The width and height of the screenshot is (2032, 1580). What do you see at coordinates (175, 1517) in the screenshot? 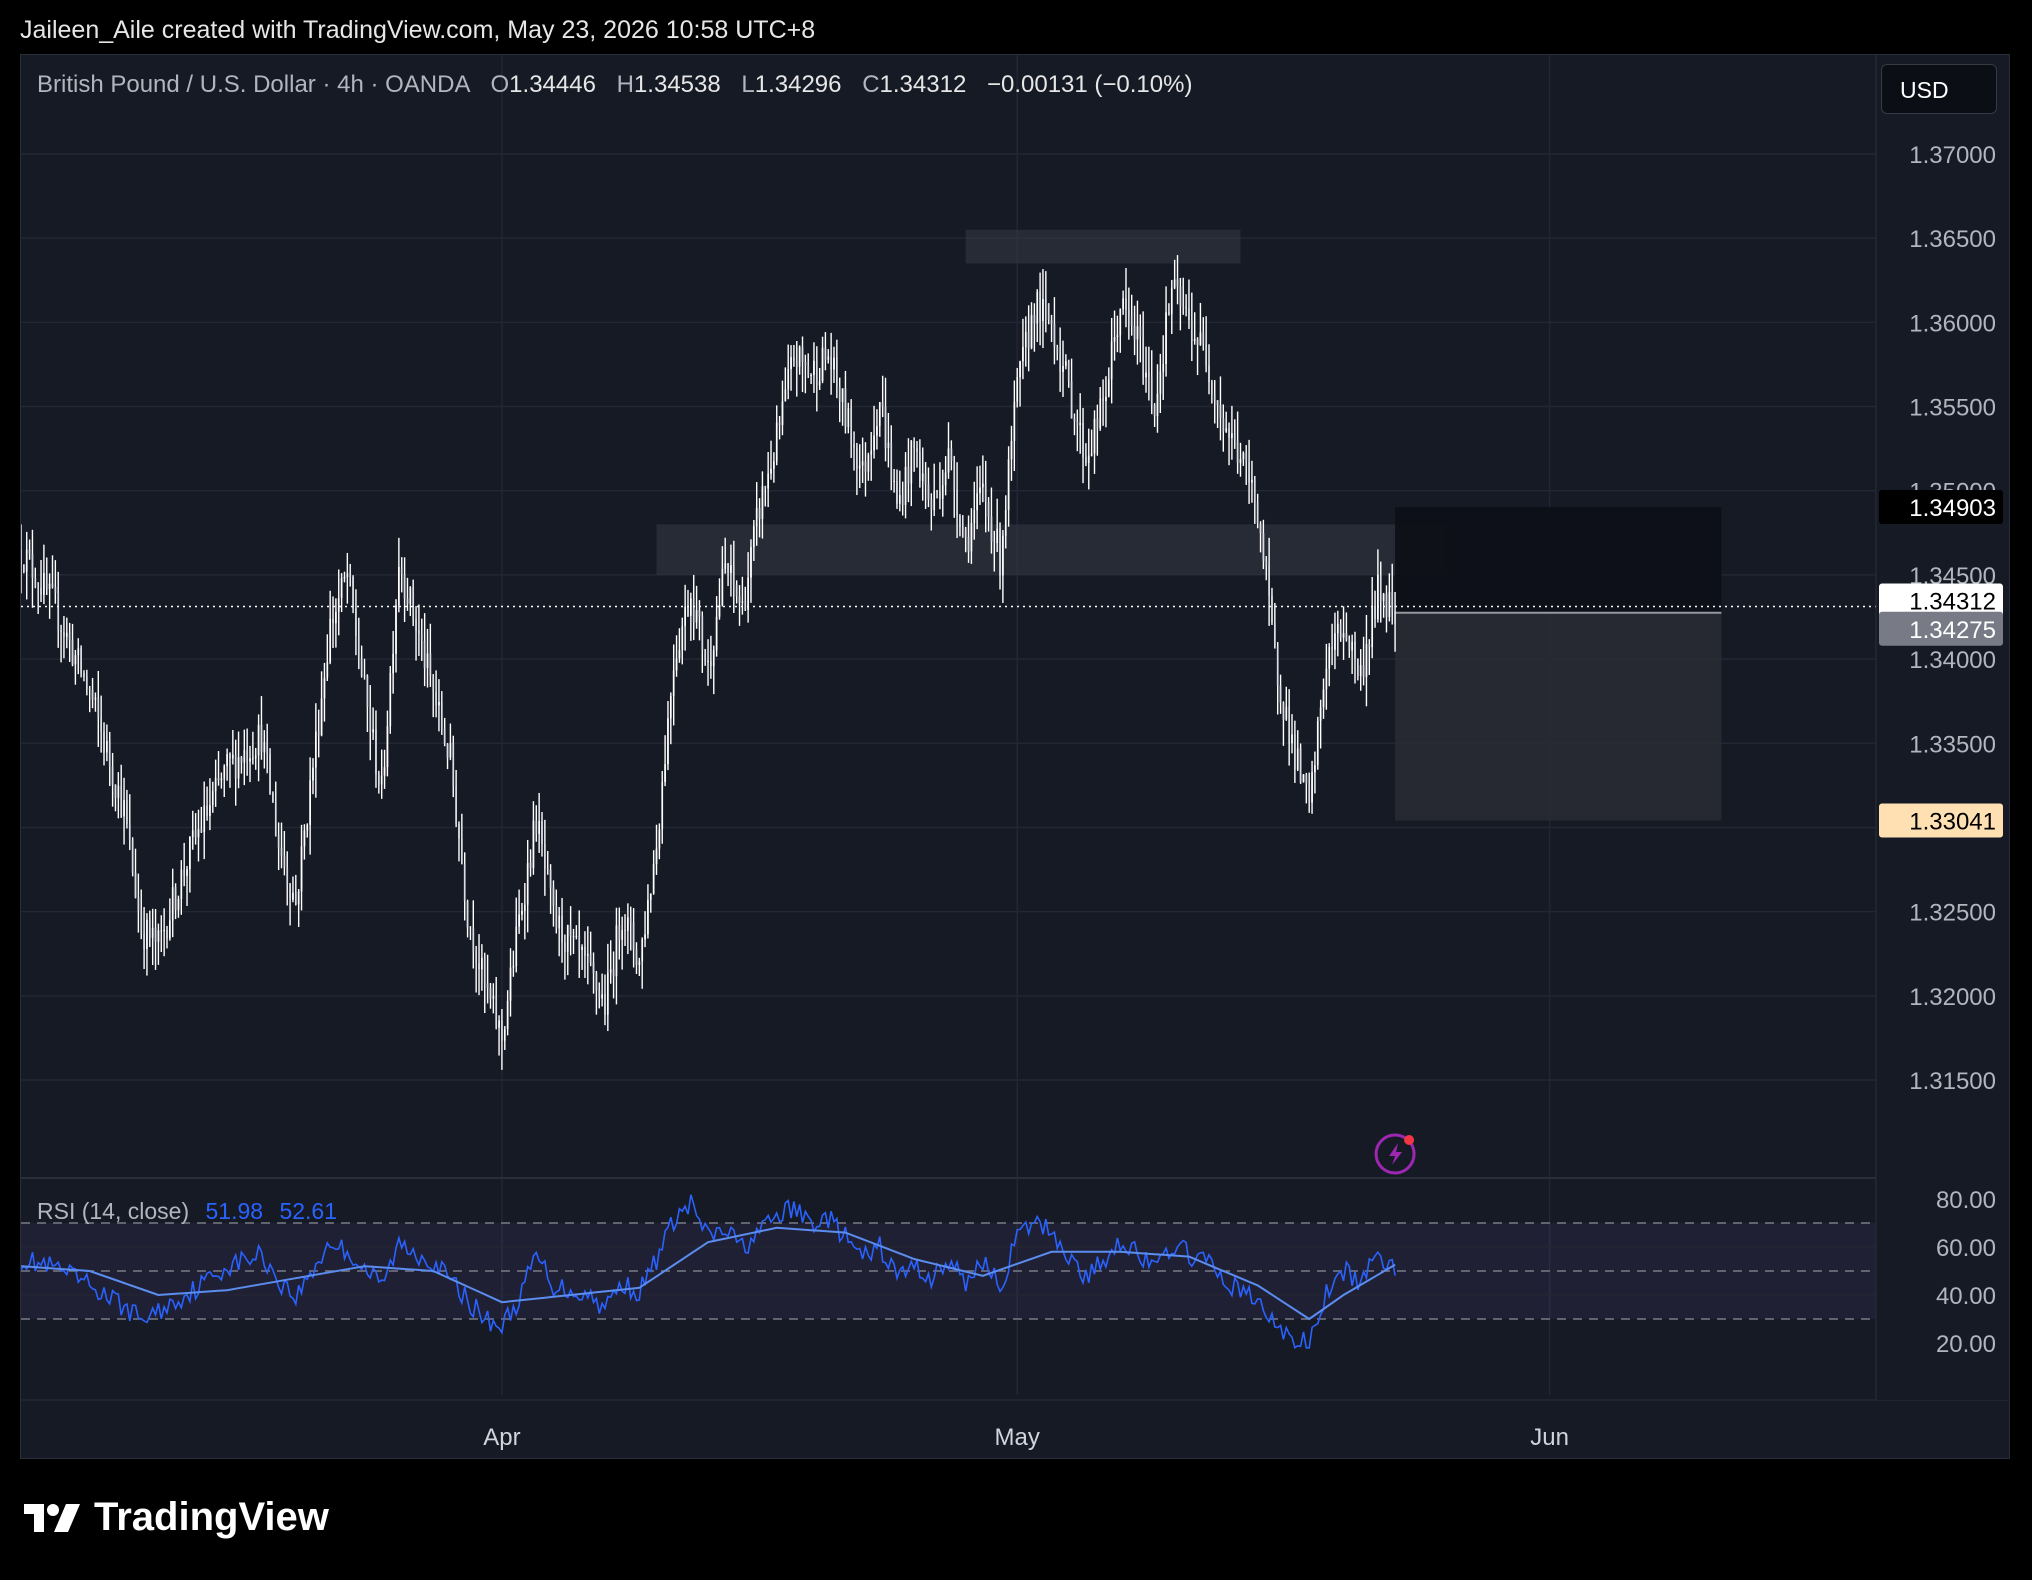
I see `tradingview-logo: TradingView` at bounding box center [175, 1517].